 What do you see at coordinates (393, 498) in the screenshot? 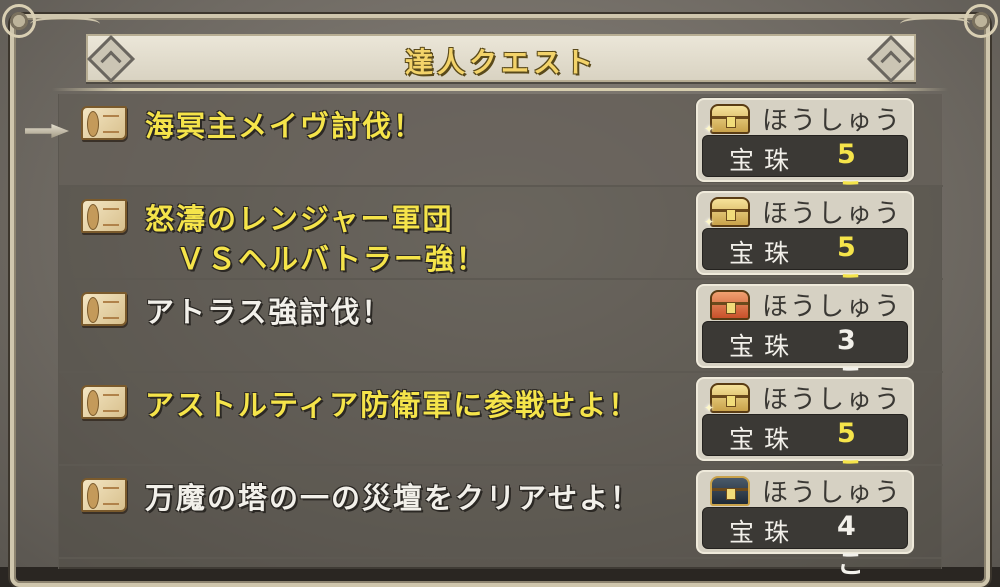
I see `quest-title: 万魔の塔の一の災壇をクリアせよ！` at bounding box center [393, 498].